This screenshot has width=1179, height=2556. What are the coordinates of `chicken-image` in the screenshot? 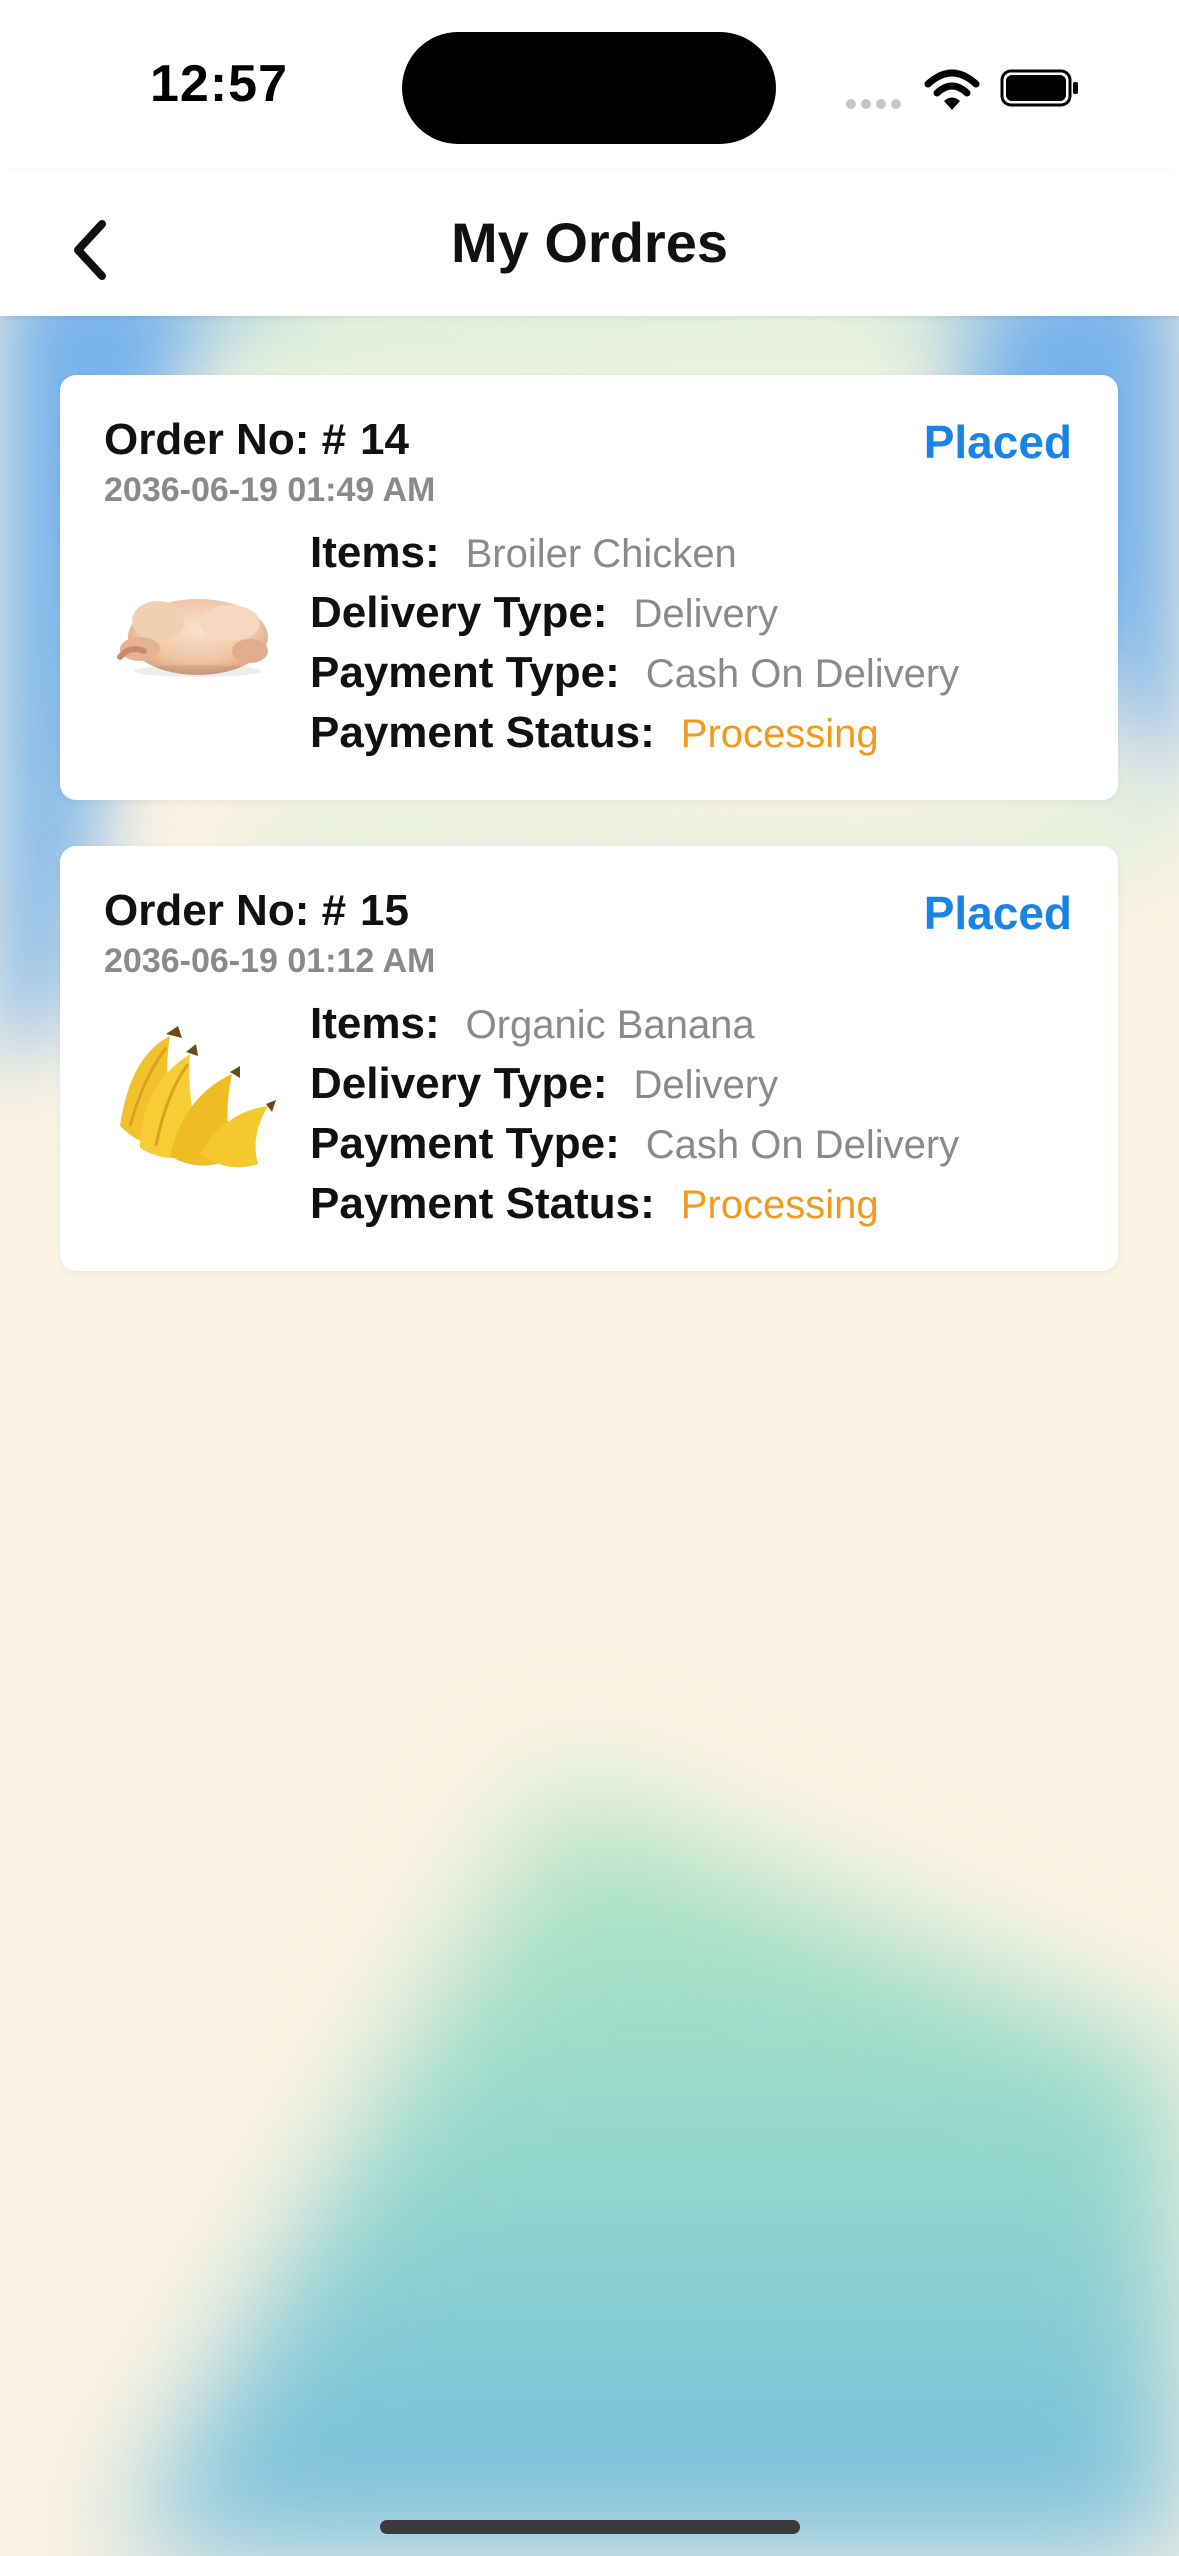 It's located at (192, 638).